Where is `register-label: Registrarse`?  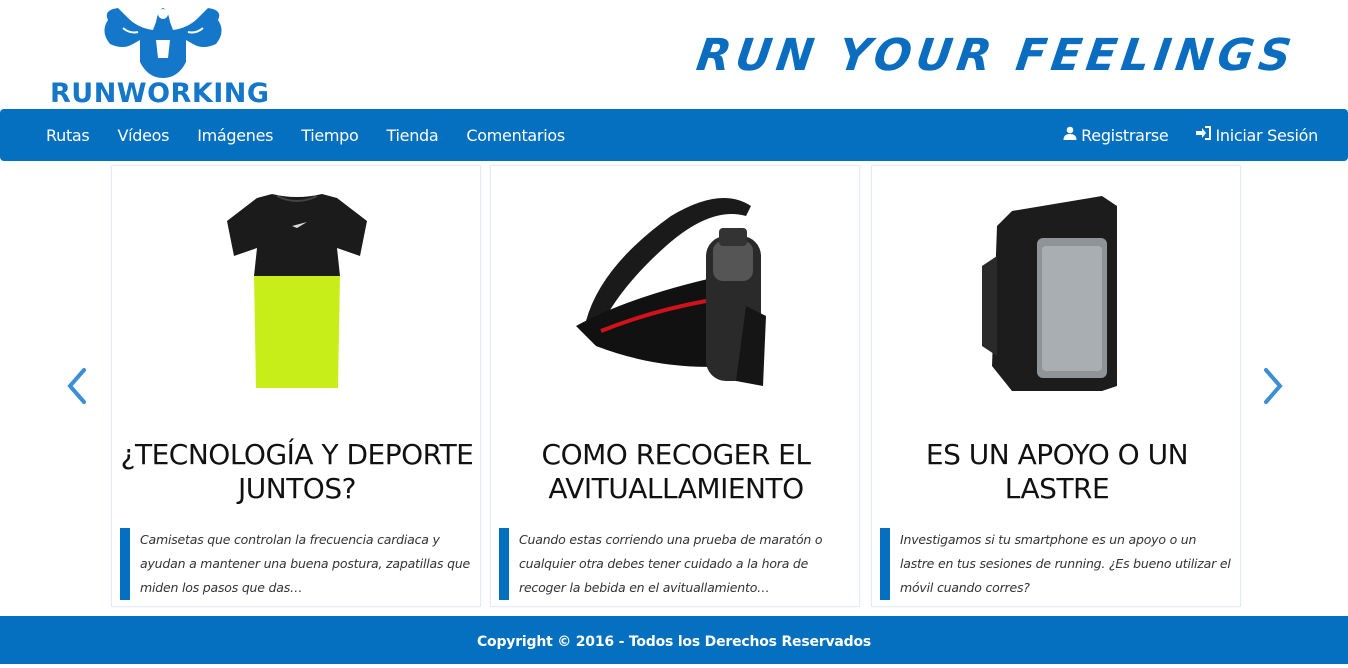
register-label: Registrarse is located at coordinates (1125, 135).